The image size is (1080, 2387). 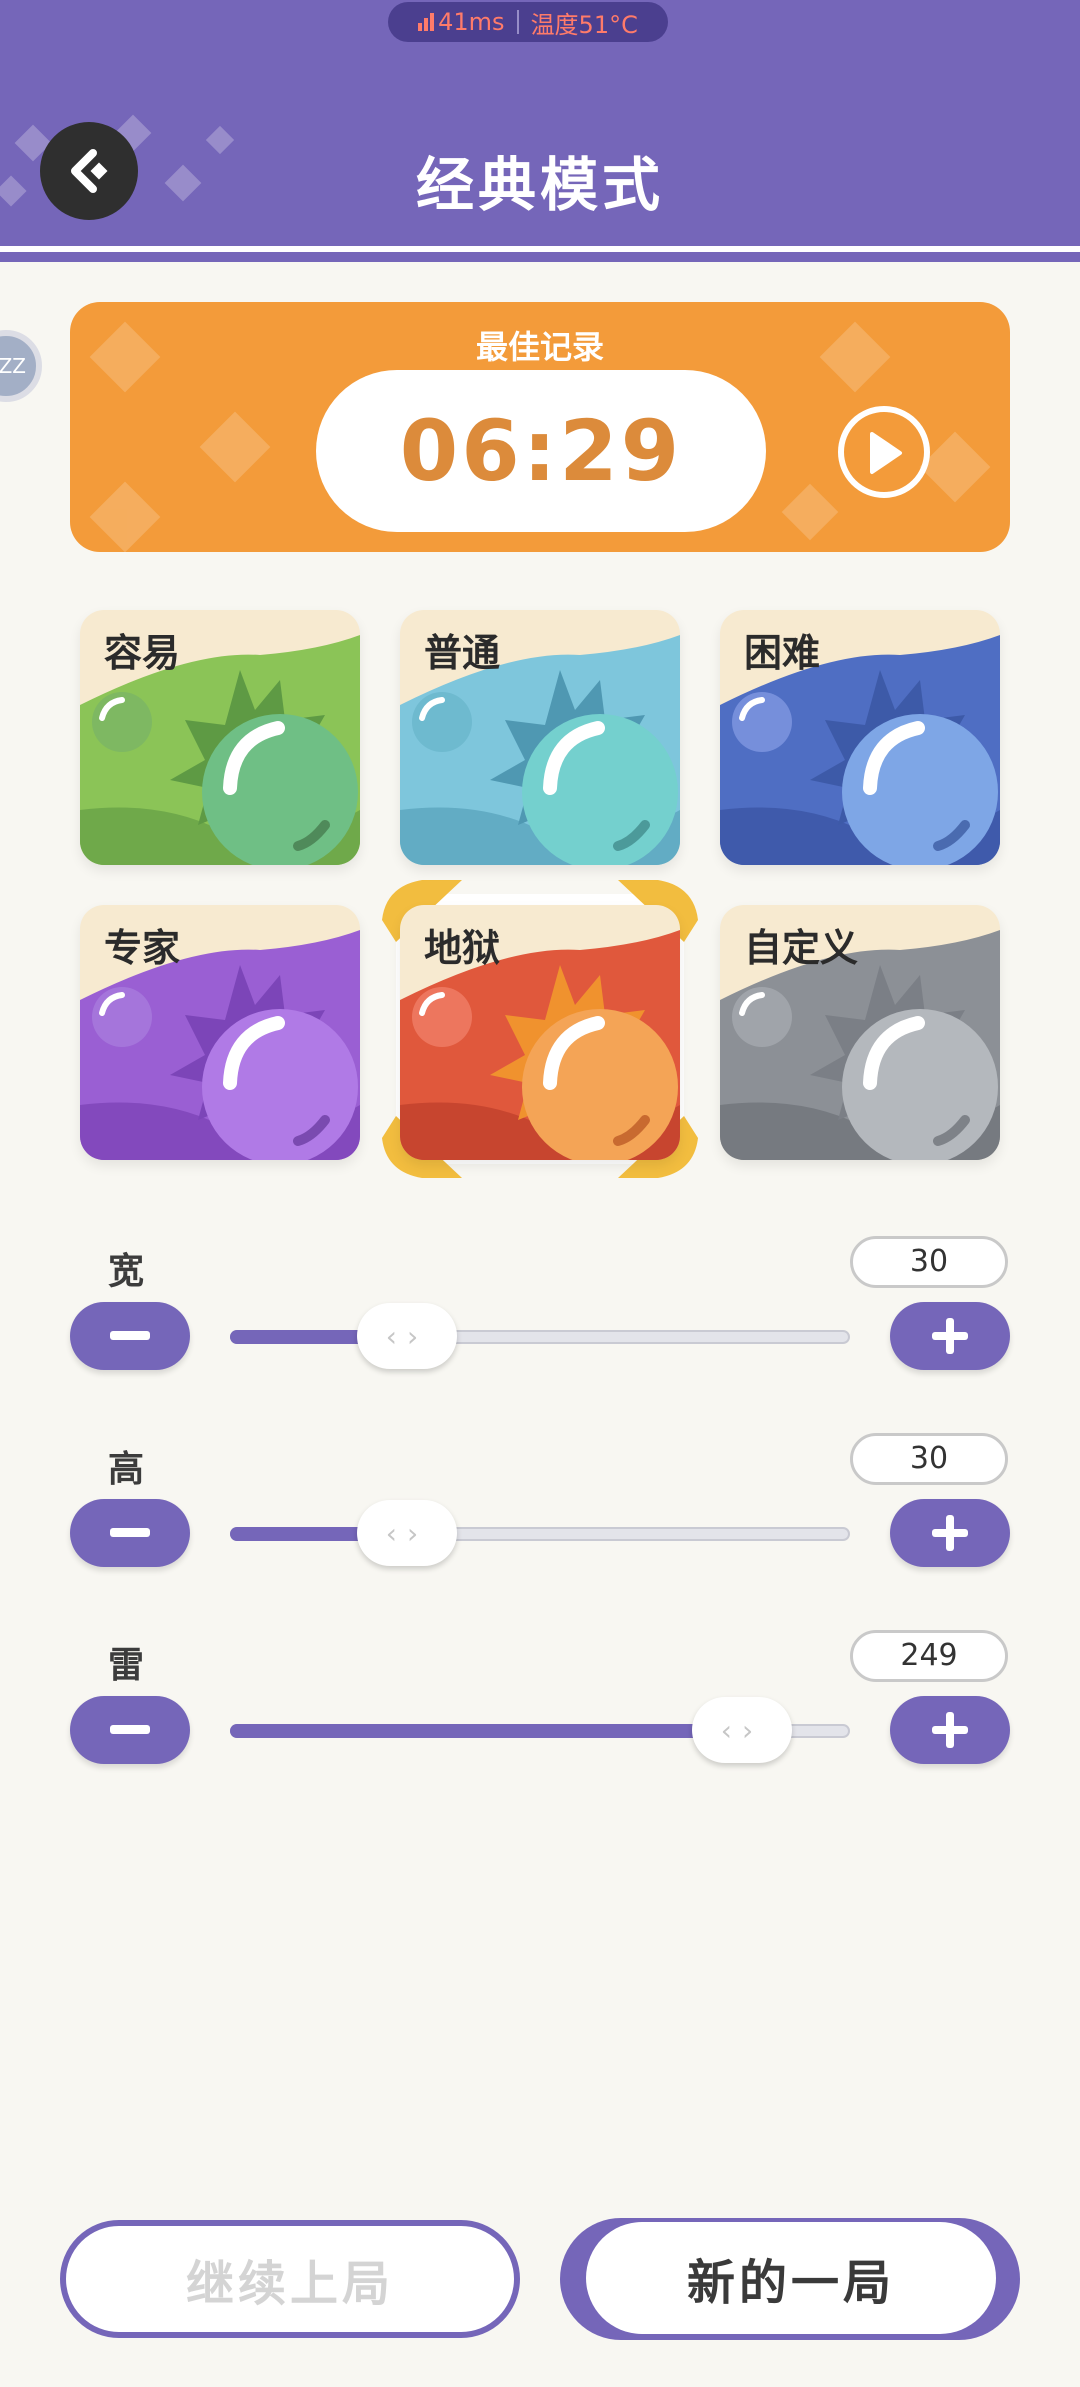 I want to click on header-divider-bottom, so click(x=540, y=257).